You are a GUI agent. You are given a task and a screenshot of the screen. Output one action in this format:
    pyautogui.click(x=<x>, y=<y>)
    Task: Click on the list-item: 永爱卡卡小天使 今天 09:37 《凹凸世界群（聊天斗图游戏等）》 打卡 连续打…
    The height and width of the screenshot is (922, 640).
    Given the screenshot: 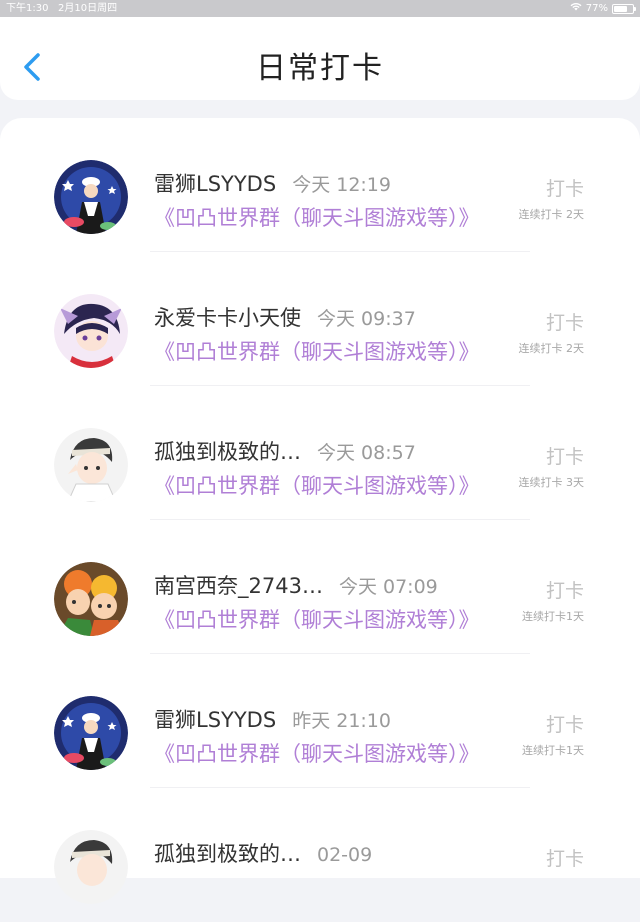 What is the action you would take?
    pyautogui.click(x=320, y=319)
    